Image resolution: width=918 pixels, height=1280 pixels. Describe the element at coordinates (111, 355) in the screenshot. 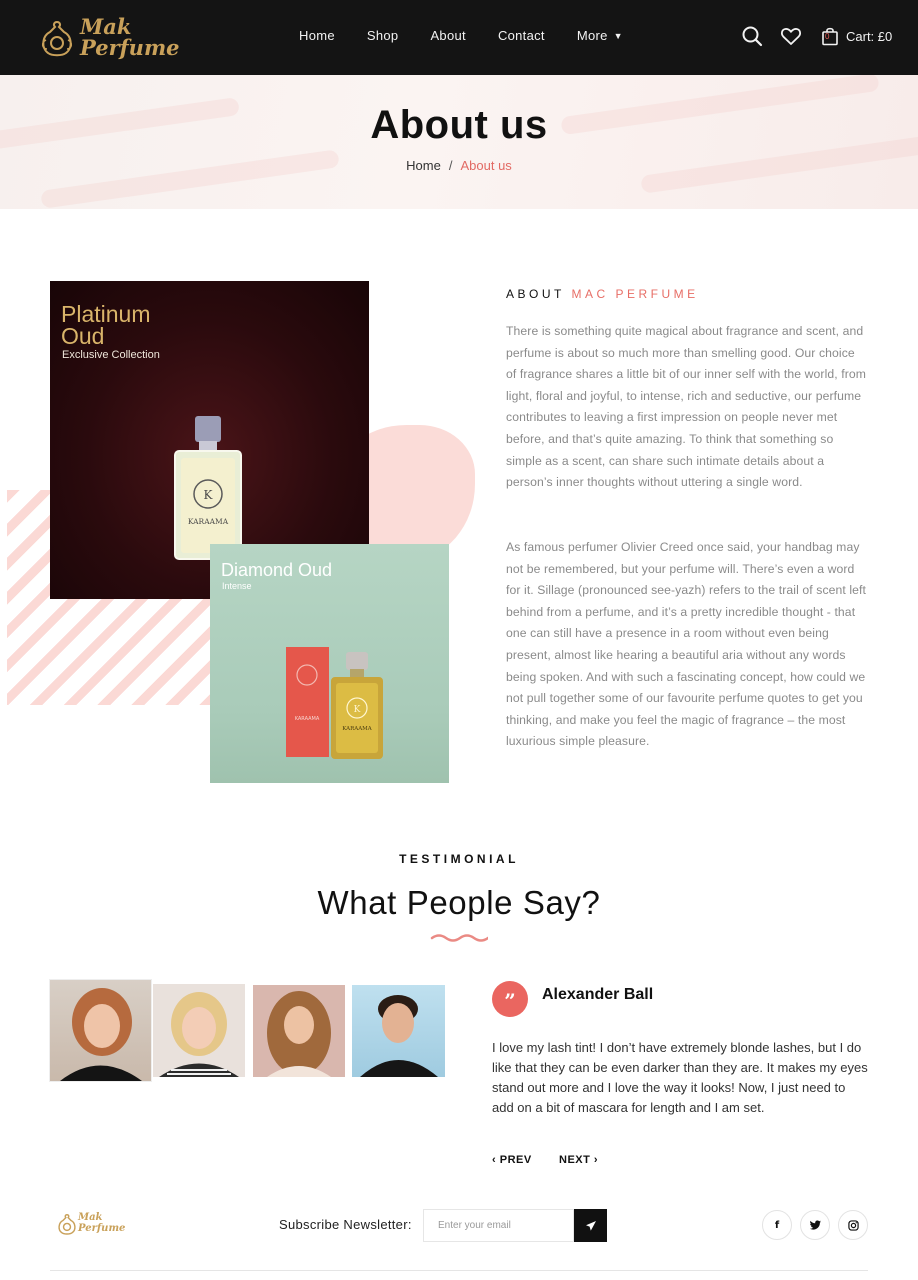

I see `image-subtitle: Exclusive Collection` at that location.